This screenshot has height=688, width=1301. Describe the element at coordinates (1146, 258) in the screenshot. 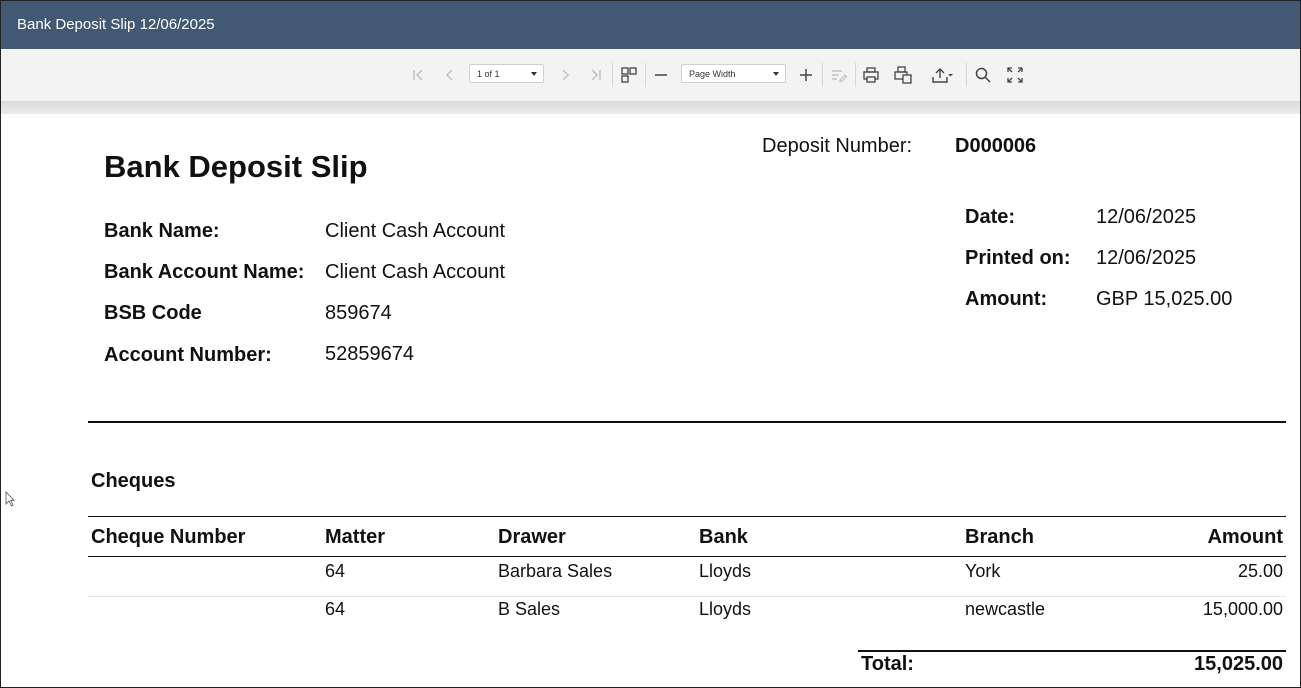

I see `printed-on-value: 12/06/2025` at that location.